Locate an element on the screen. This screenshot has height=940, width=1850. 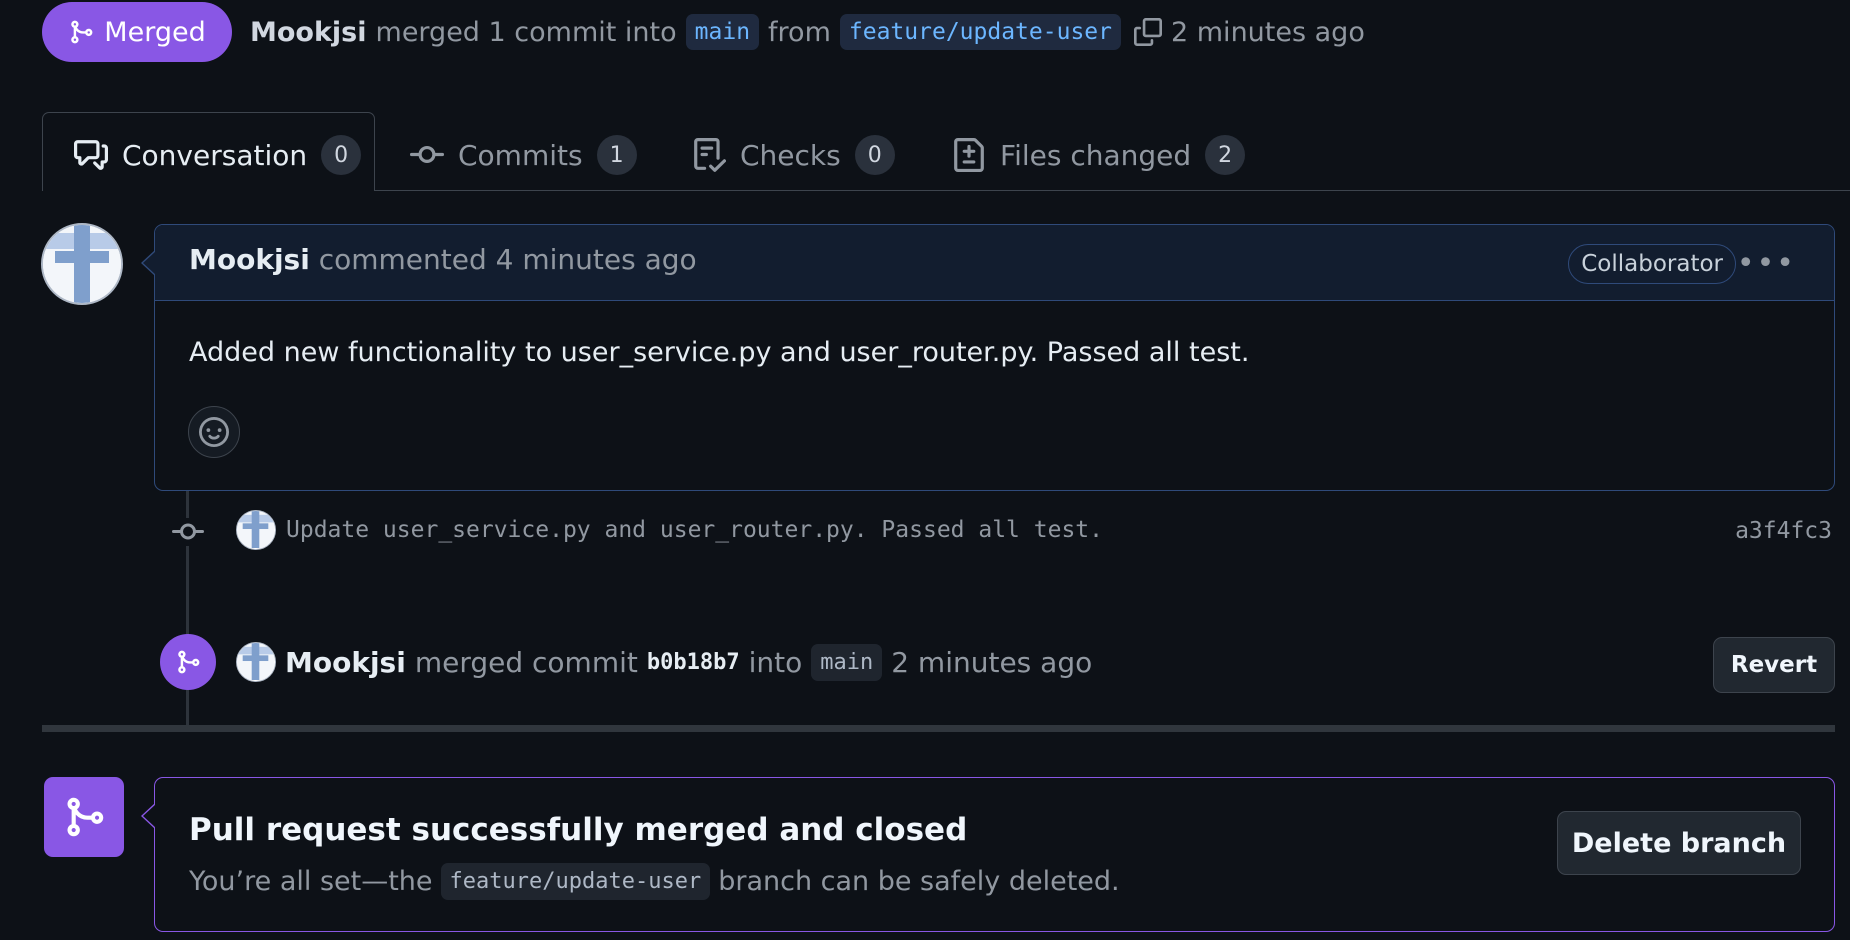
tab-conversation-label: Conversation is located at coordinates (215, 155).